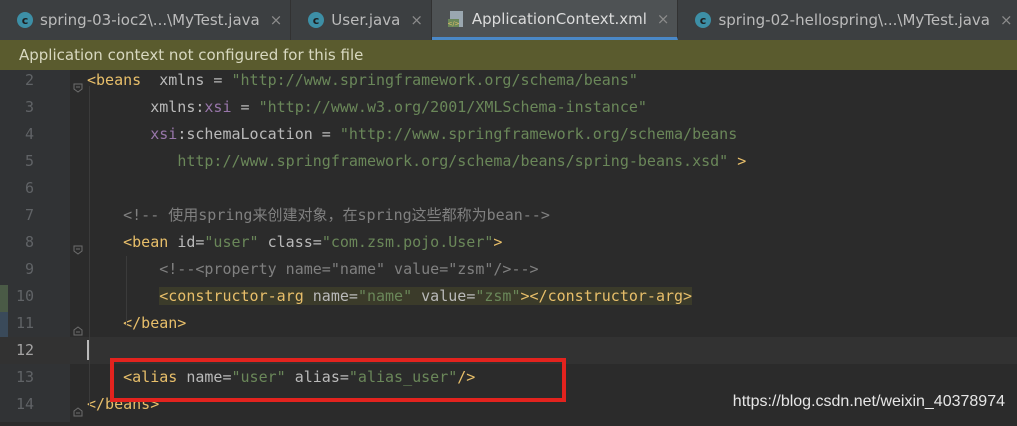 Image resolution: width=1017 pixels, height=426 pixels. Describe the element at coordinates (444, 296) in the screenshot. I see `code-token: value` at that location.